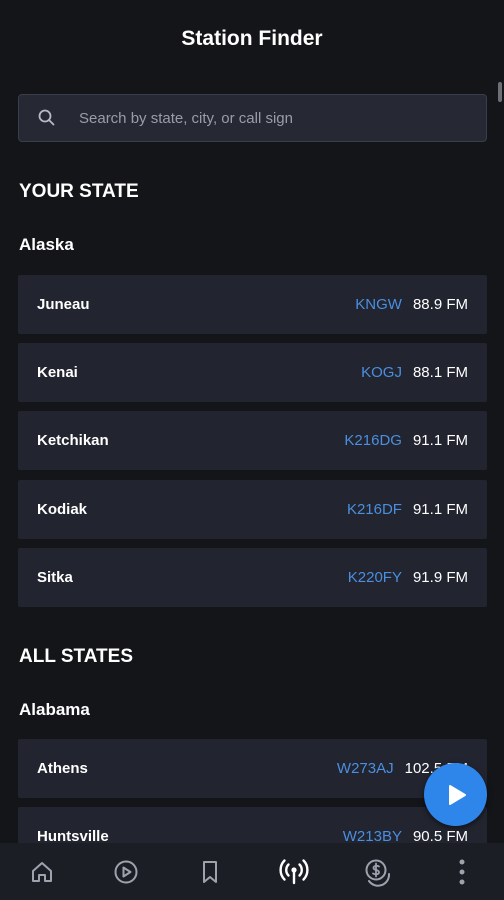 The width and height of the screenshot is (504, 900). I want to click on state-heading-alabama: Alabama, so click(54, 709).